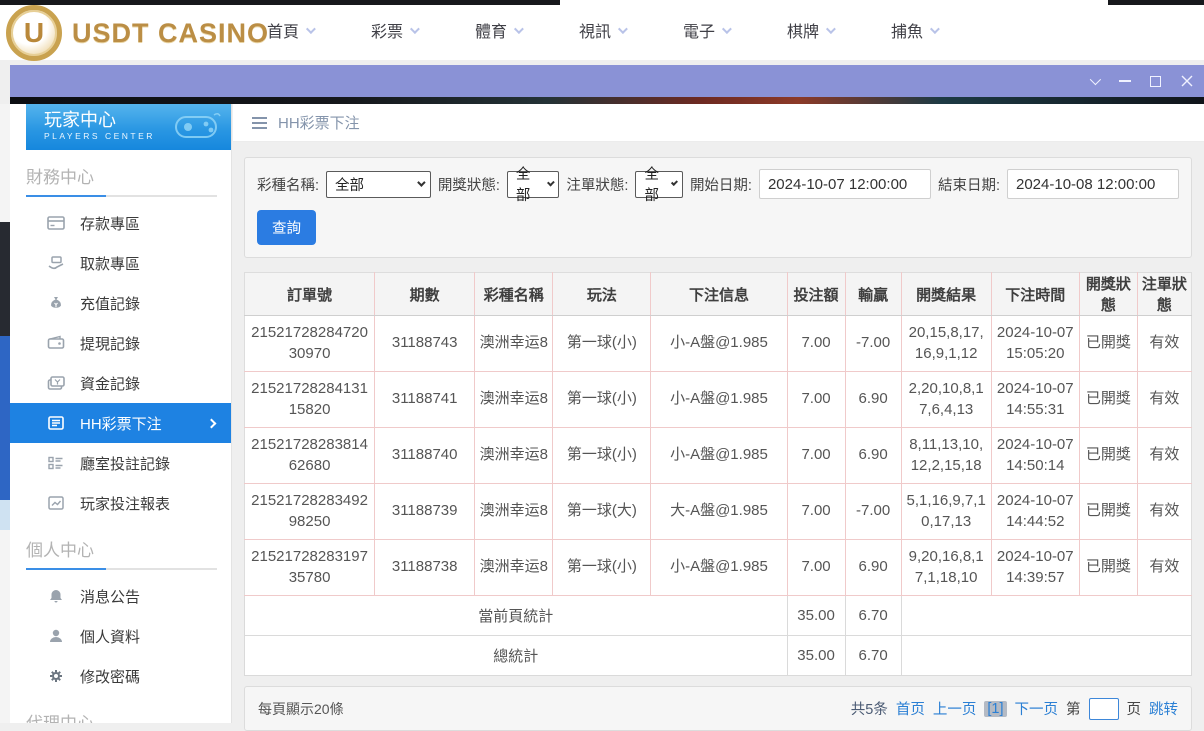 The width and height of the screenshot is (1204, 731). I want to click on table-cell: 31188739, so click(425, 512).